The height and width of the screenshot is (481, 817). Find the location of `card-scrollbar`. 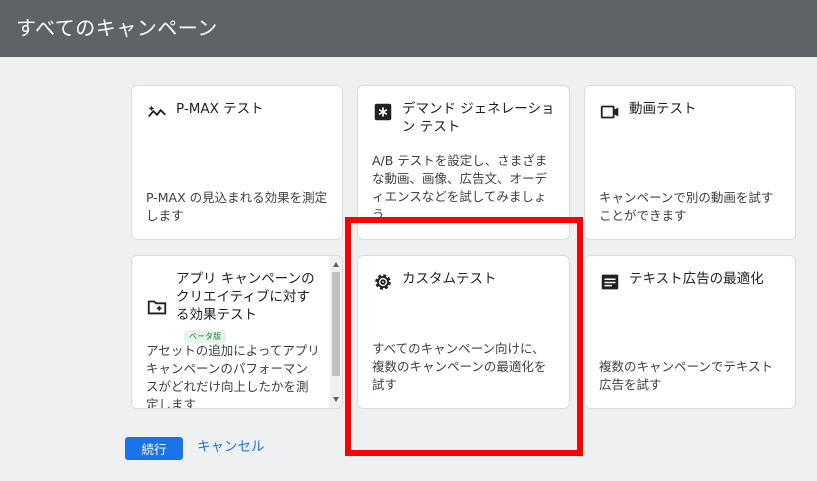

card-scrollbar is located at coordinates (336, 332).